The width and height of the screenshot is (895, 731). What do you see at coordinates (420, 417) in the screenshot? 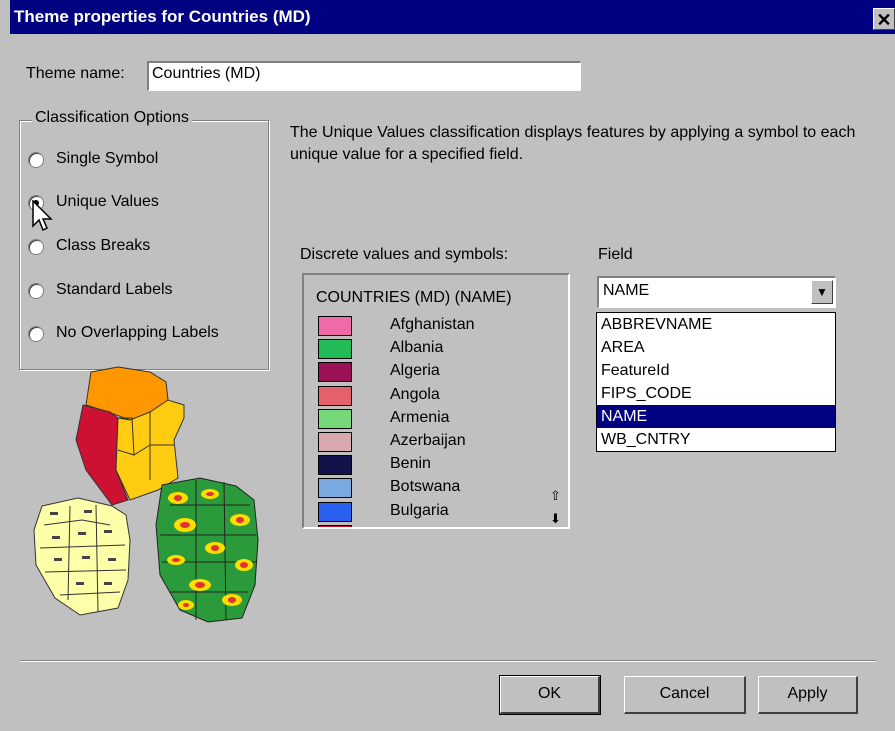
I see `legend-item-label: Armenia` at bounding box center [420, 417].